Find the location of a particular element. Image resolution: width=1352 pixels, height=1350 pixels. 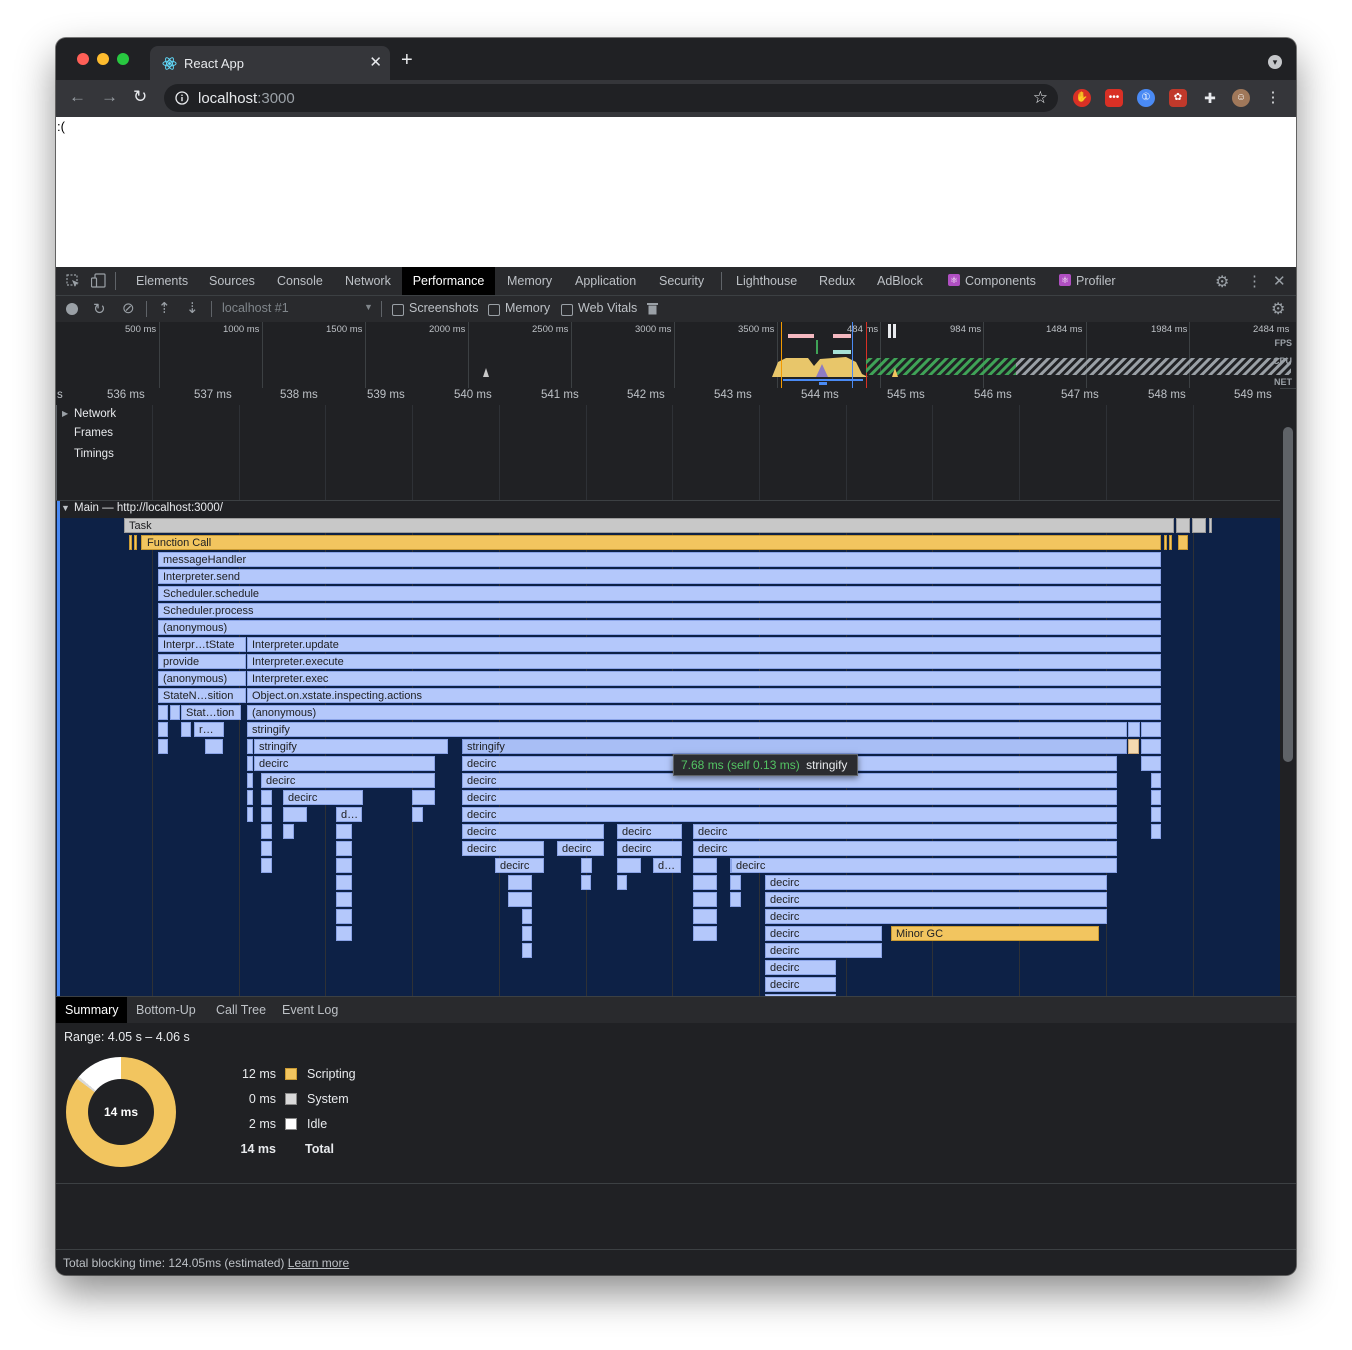

interpreter-execute-bar: Interpreter.execute is located at coordinates (704, 661).